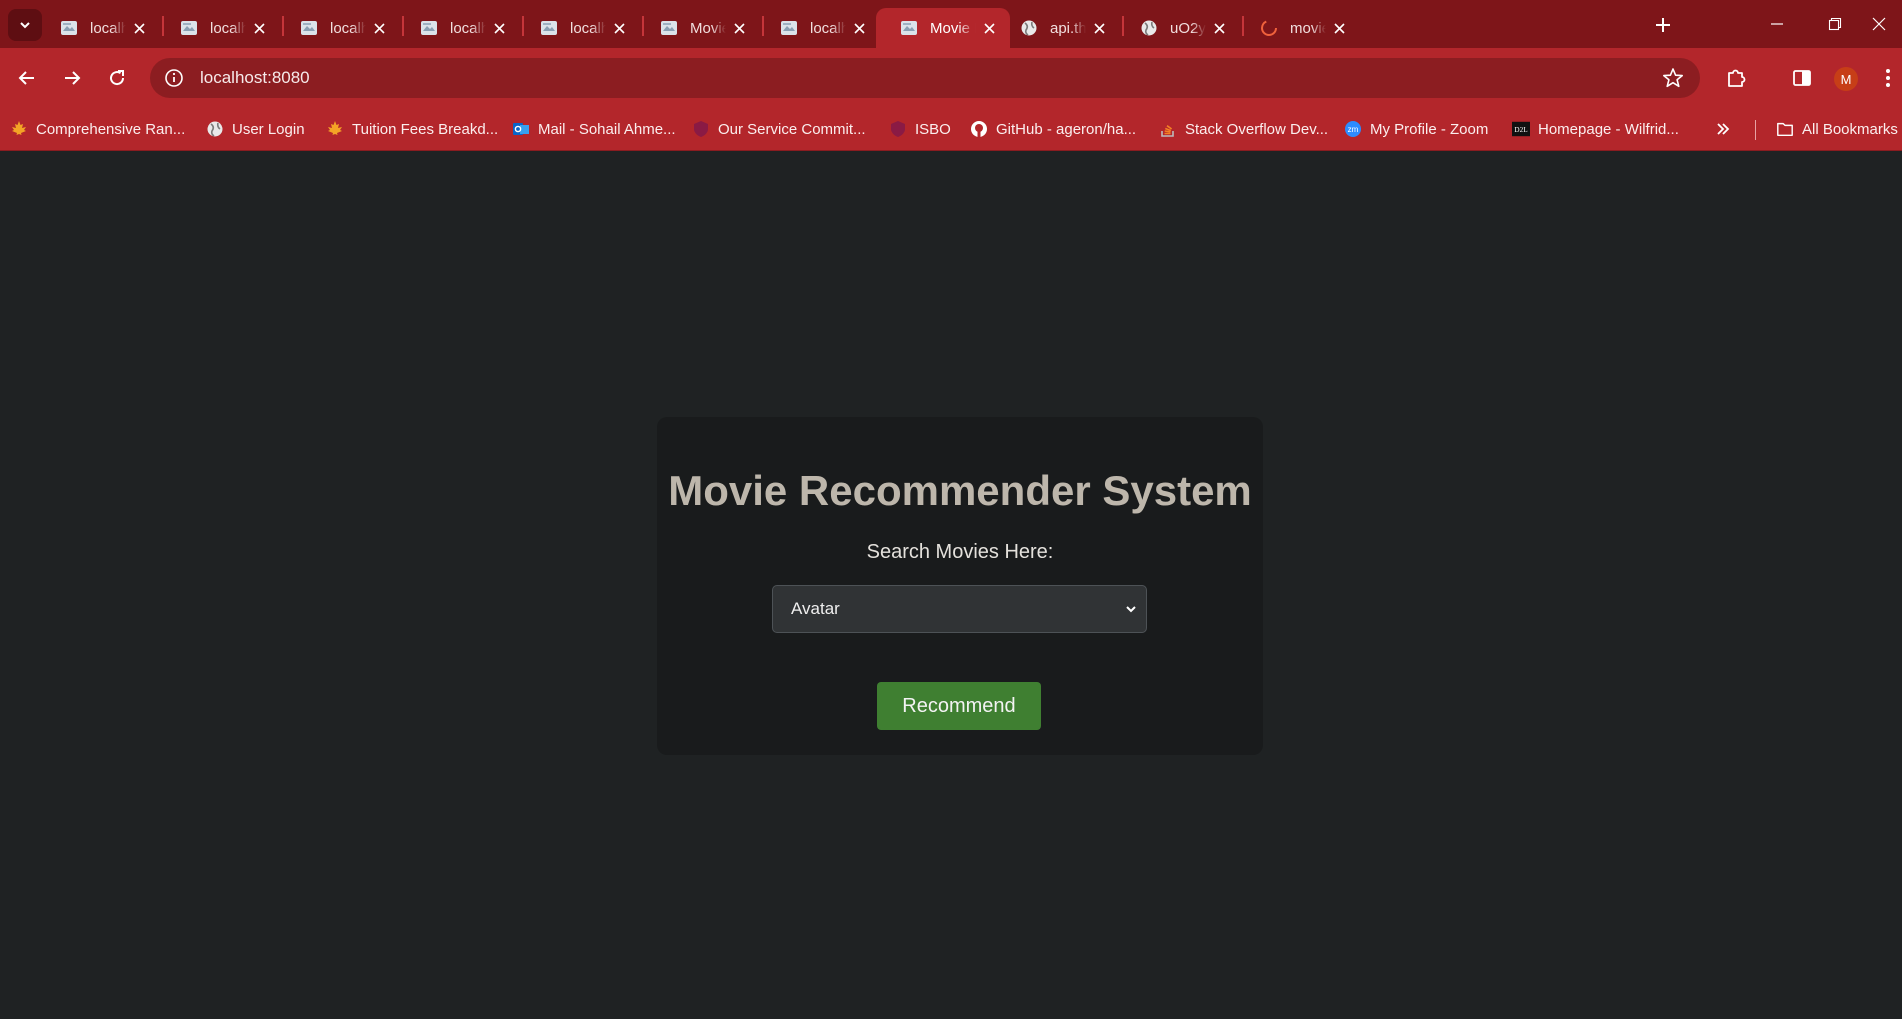 The width and height of the screenshot is (1902, 1019). Describe the element at coordinates (815, 608) in the screenshot. I see `movie-select-value: Avatar` at that location.